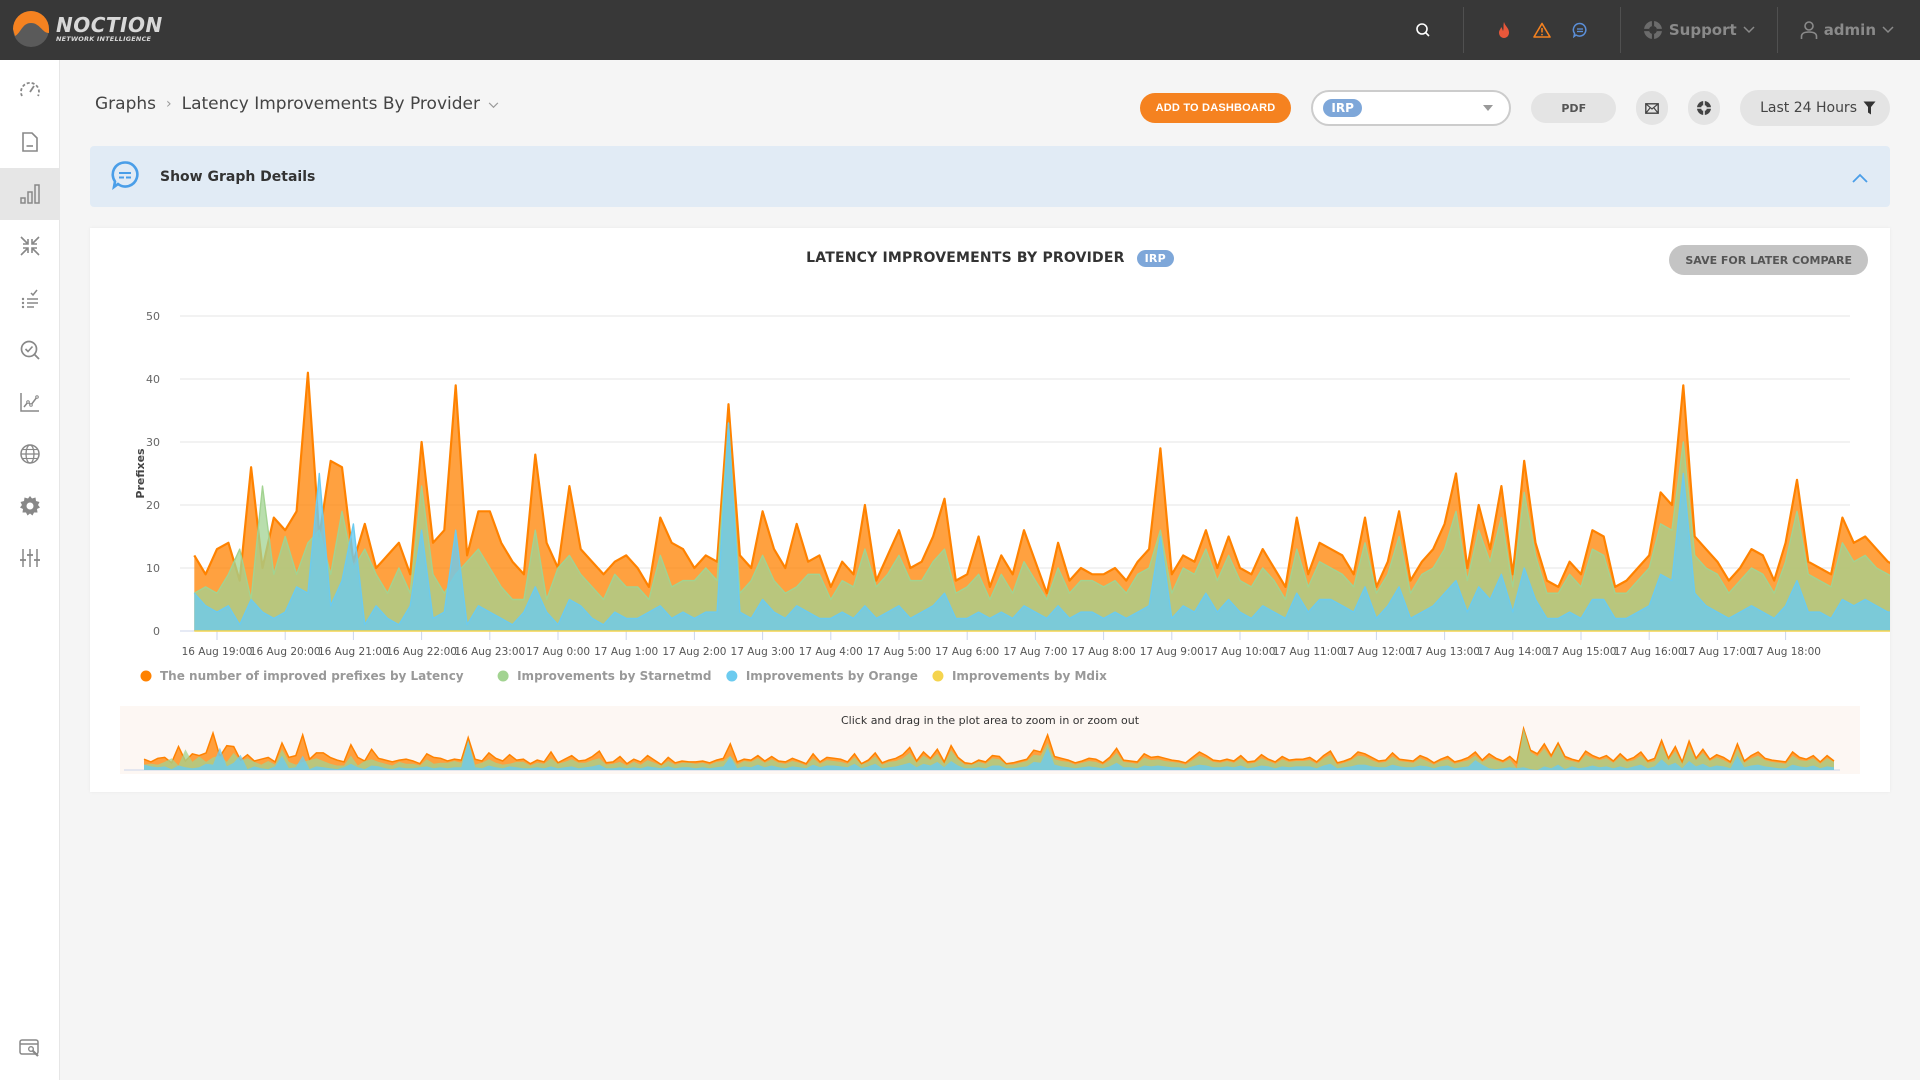  I want to click on chevron-up-icon, so click(1860, 177).